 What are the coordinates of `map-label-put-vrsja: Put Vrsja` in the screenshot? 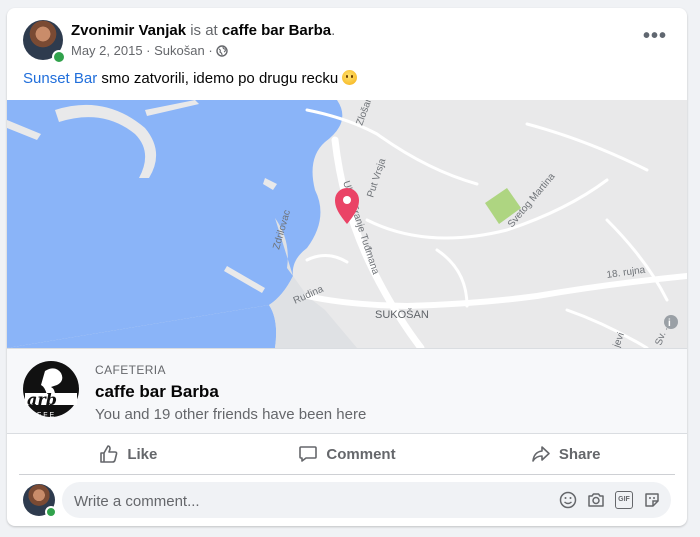 It's located at (376, 178).